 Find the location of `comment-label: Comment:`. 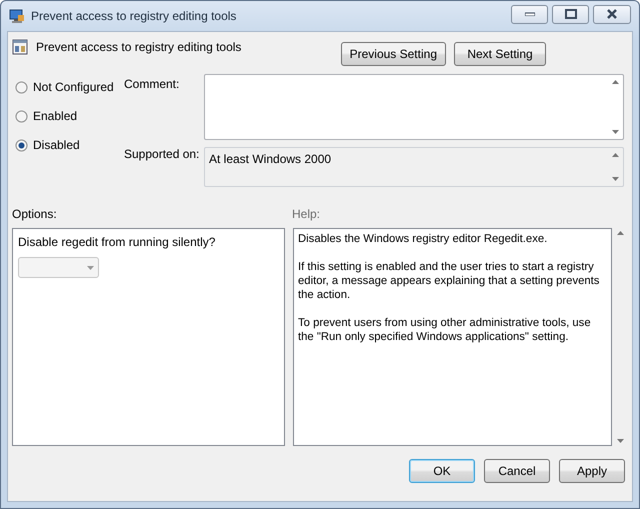

comment-label: Comment: is located at coordinates (152, 84).